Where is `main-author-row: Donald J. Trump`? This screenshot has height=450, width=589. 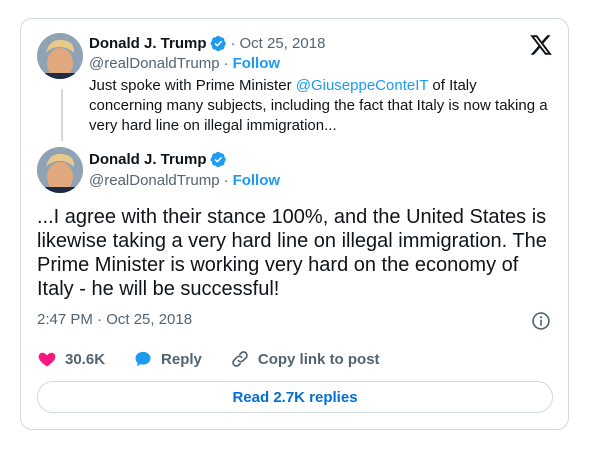 main-author-row: Donald J. Trump is located at coordinates (158, 159).